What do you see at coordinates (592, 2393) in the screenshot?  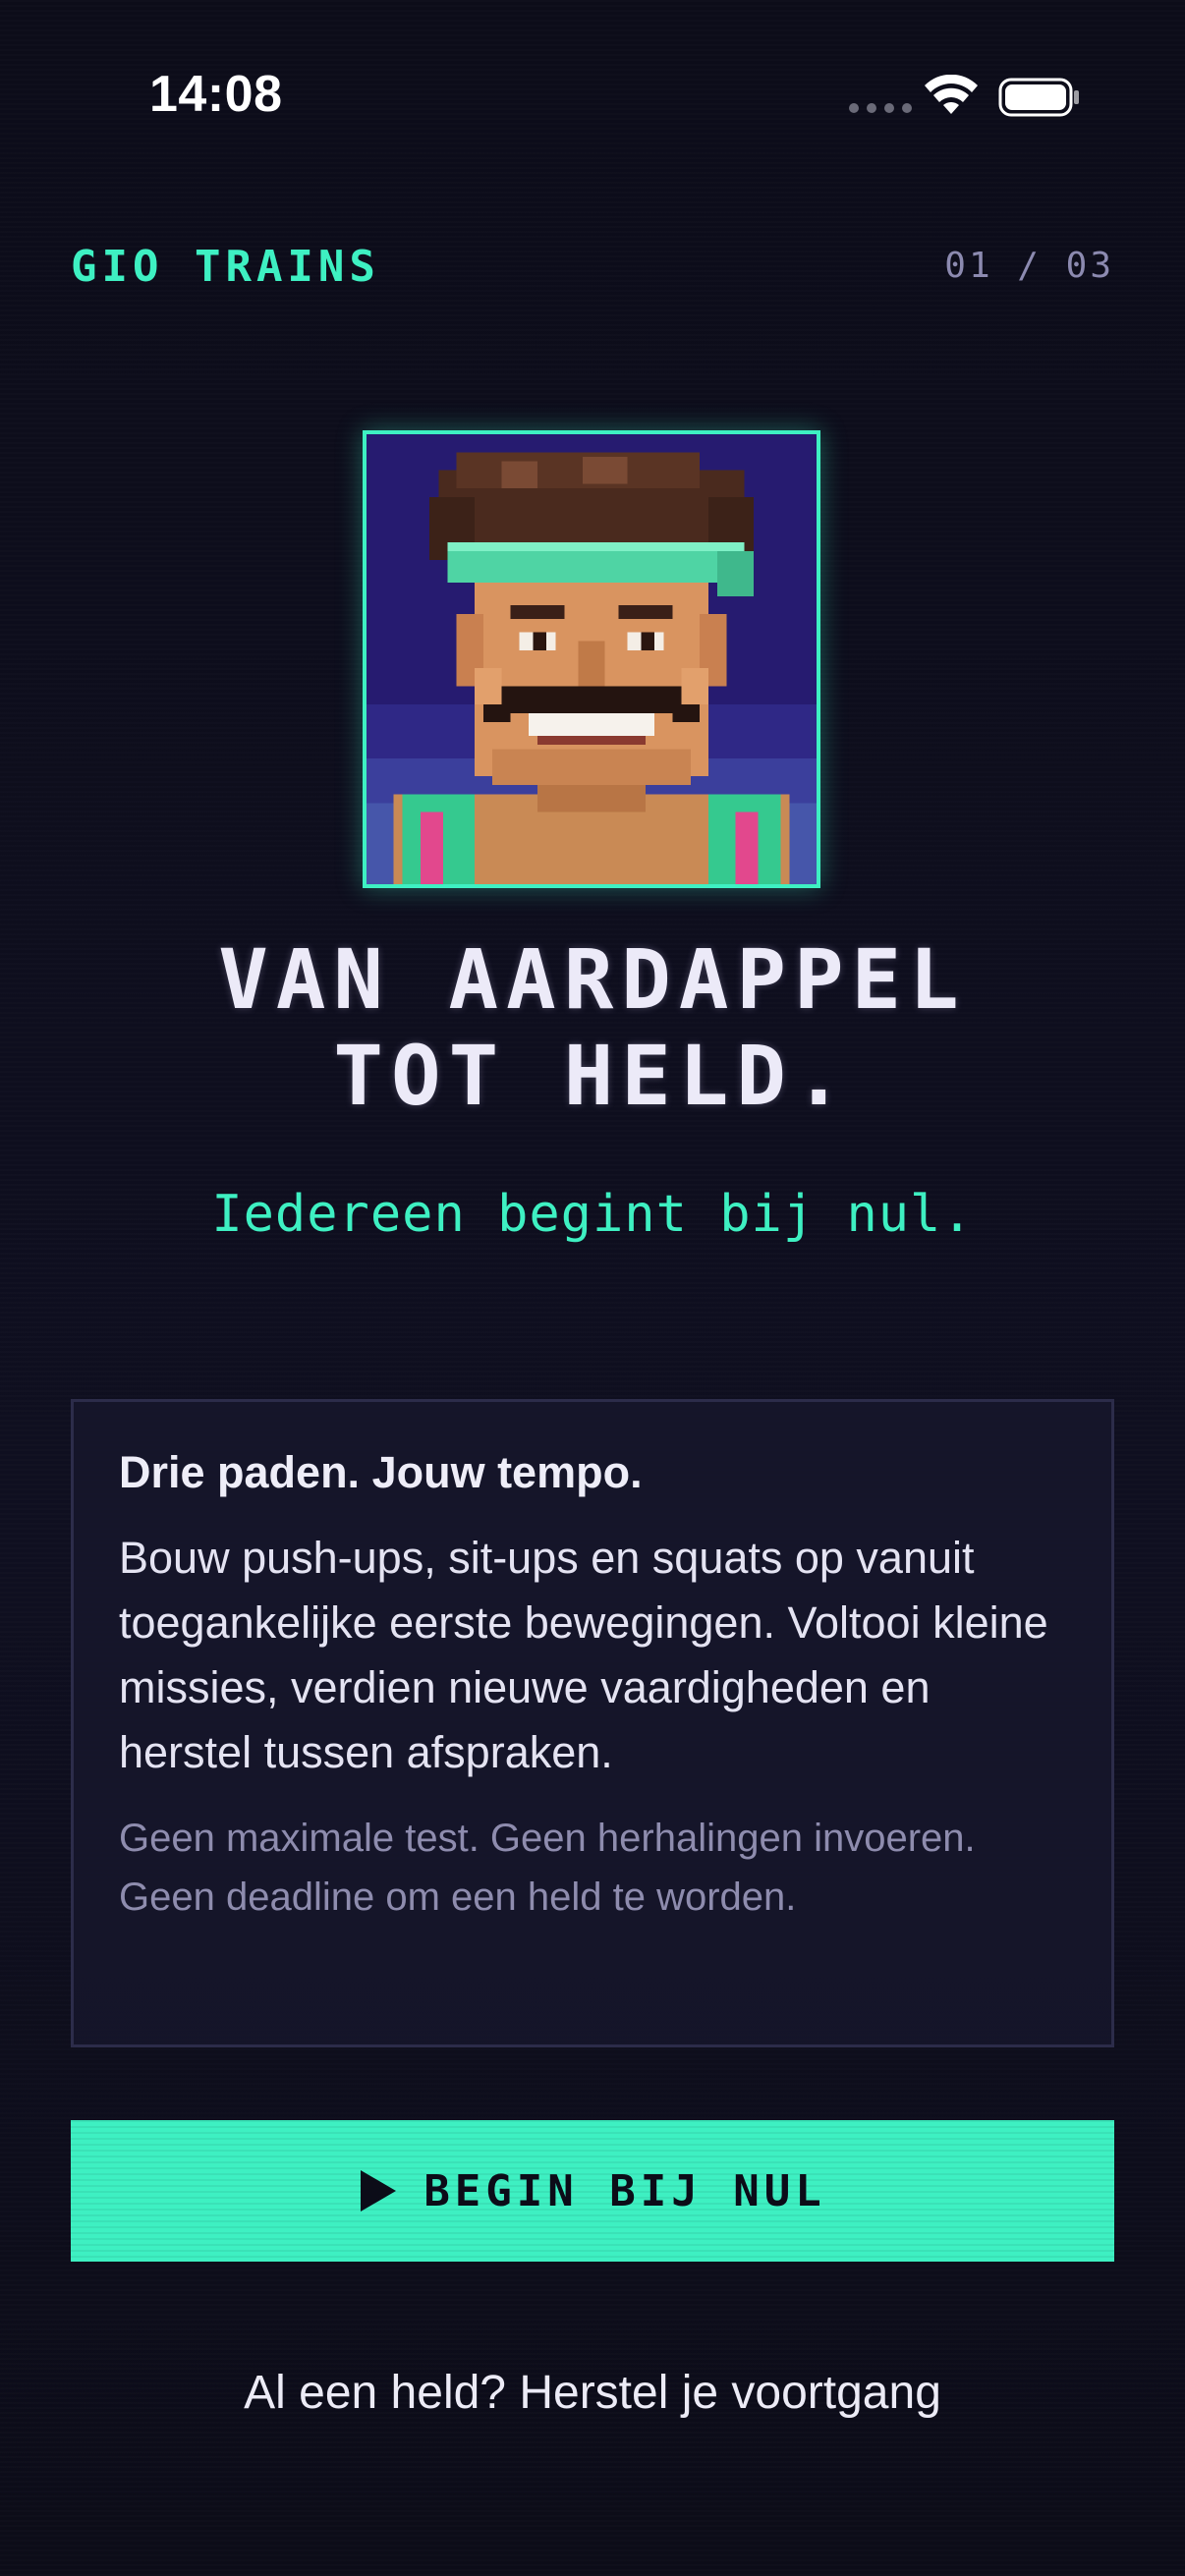 I see `restore-progress-link: Al een held? Herstel je voortgang` at bounding box center [592, 2393].